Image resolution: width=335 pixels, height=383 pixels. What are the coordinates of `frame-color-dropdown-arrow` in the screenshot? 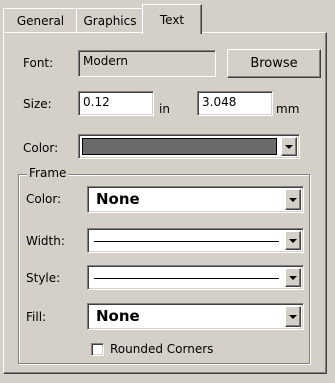 It's located at (293, 199).